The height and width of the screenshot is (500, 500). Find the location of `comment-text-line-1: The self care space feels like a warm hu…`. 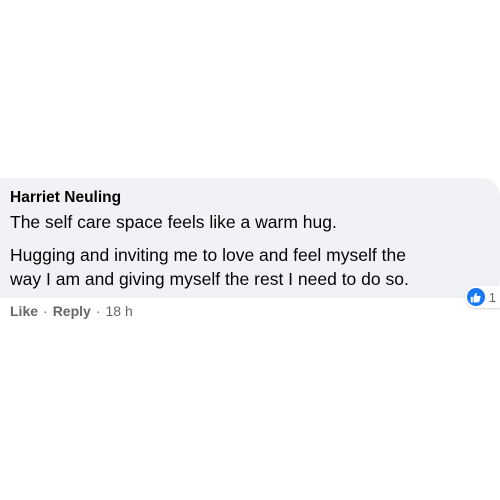

comment-text-line-1: The self care space feels like a warm hu… is located at coordinates (173, 222).